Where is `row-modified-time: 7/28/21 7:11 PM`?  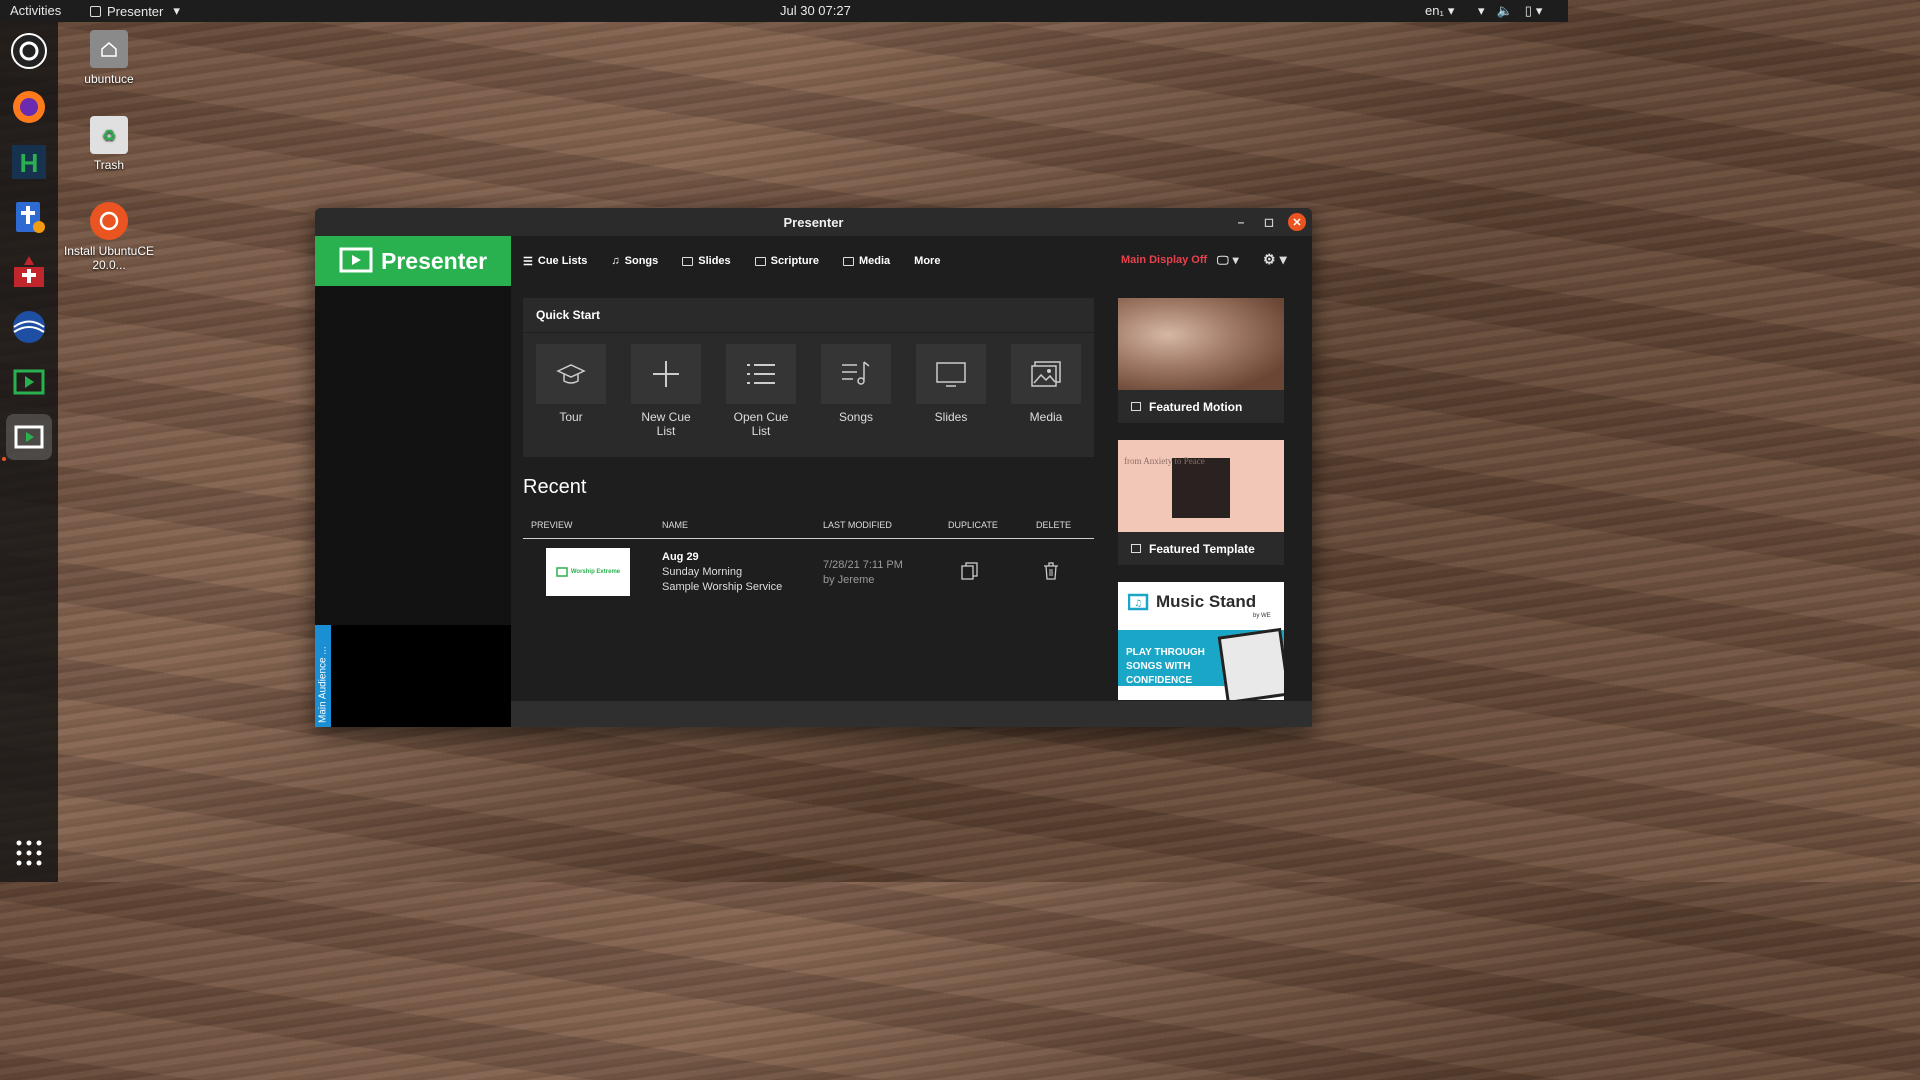
row-modified-time: 7/28/21 7:11 PM is located at coordinates (863, 565).